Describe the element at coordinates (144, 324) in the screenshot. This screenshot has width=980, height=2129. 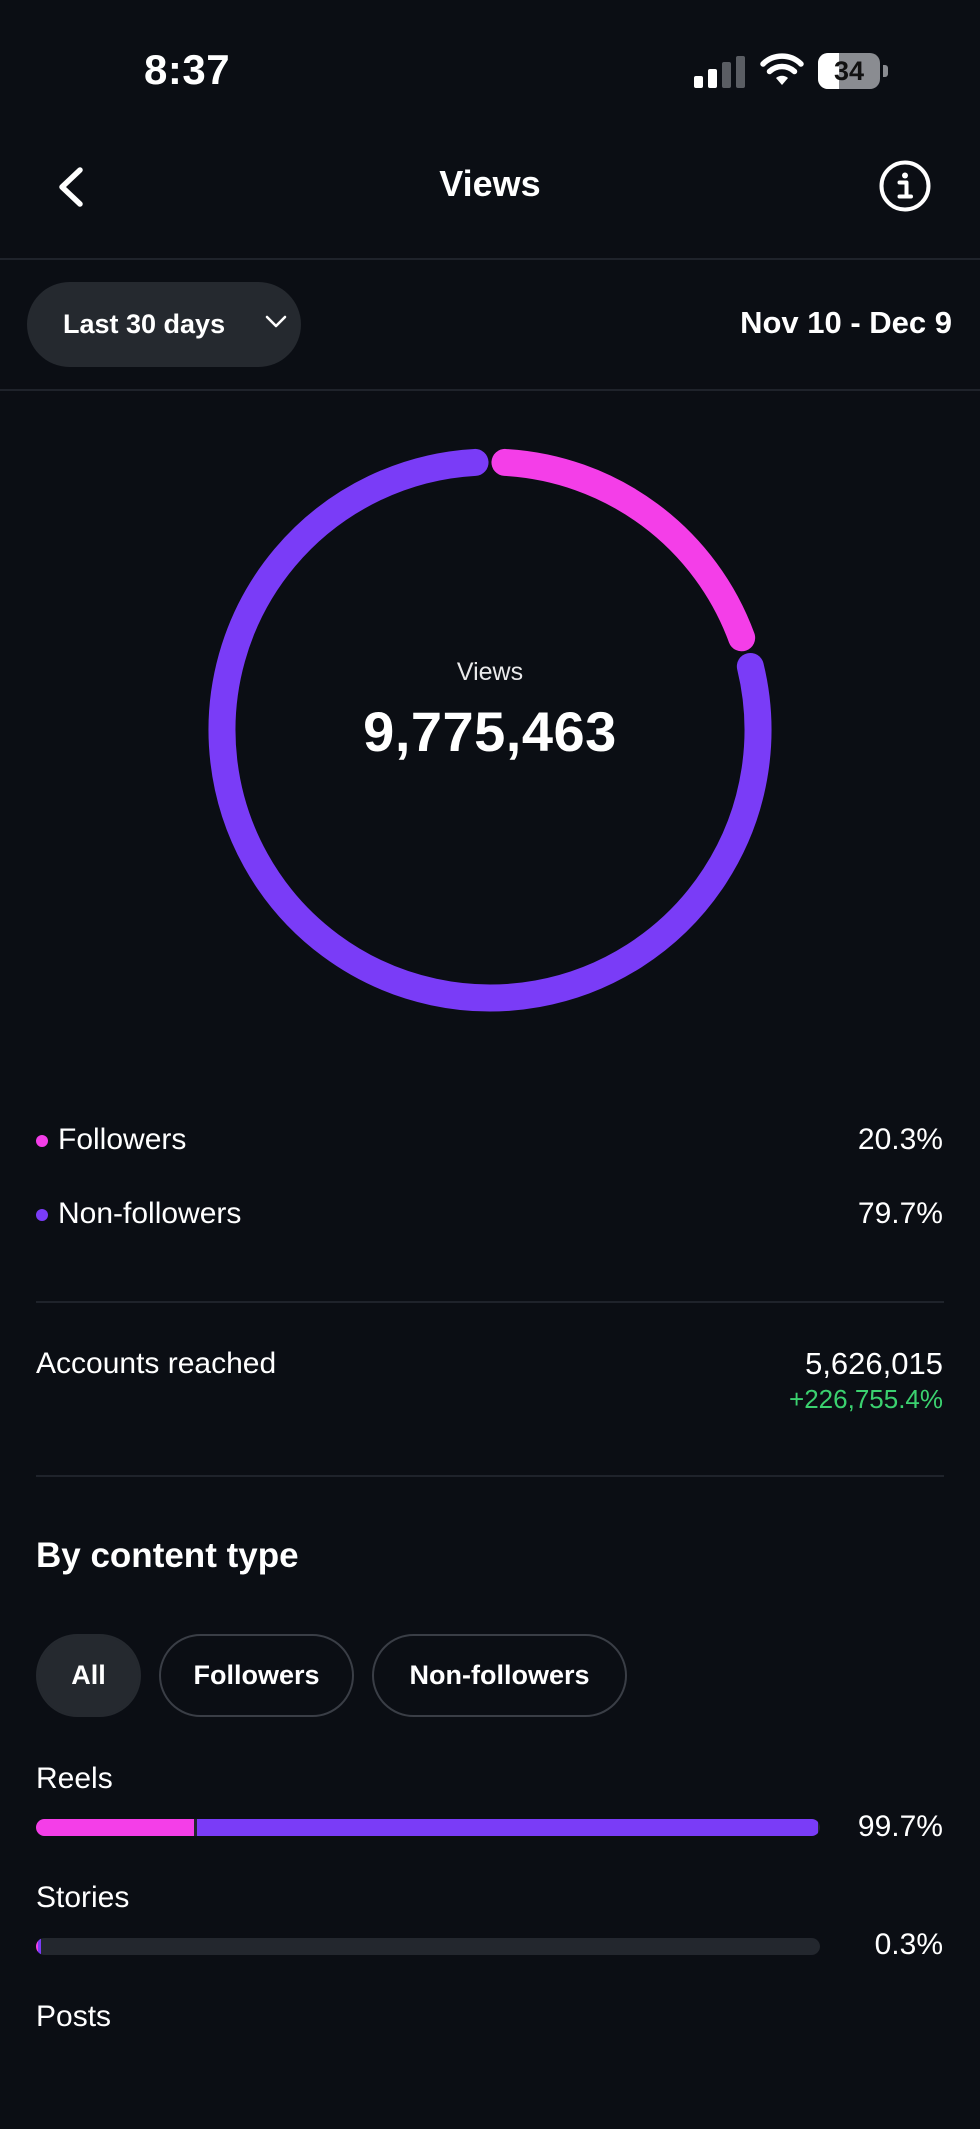
I see `date-range-dropdown-label: Last 30 days` at that location.